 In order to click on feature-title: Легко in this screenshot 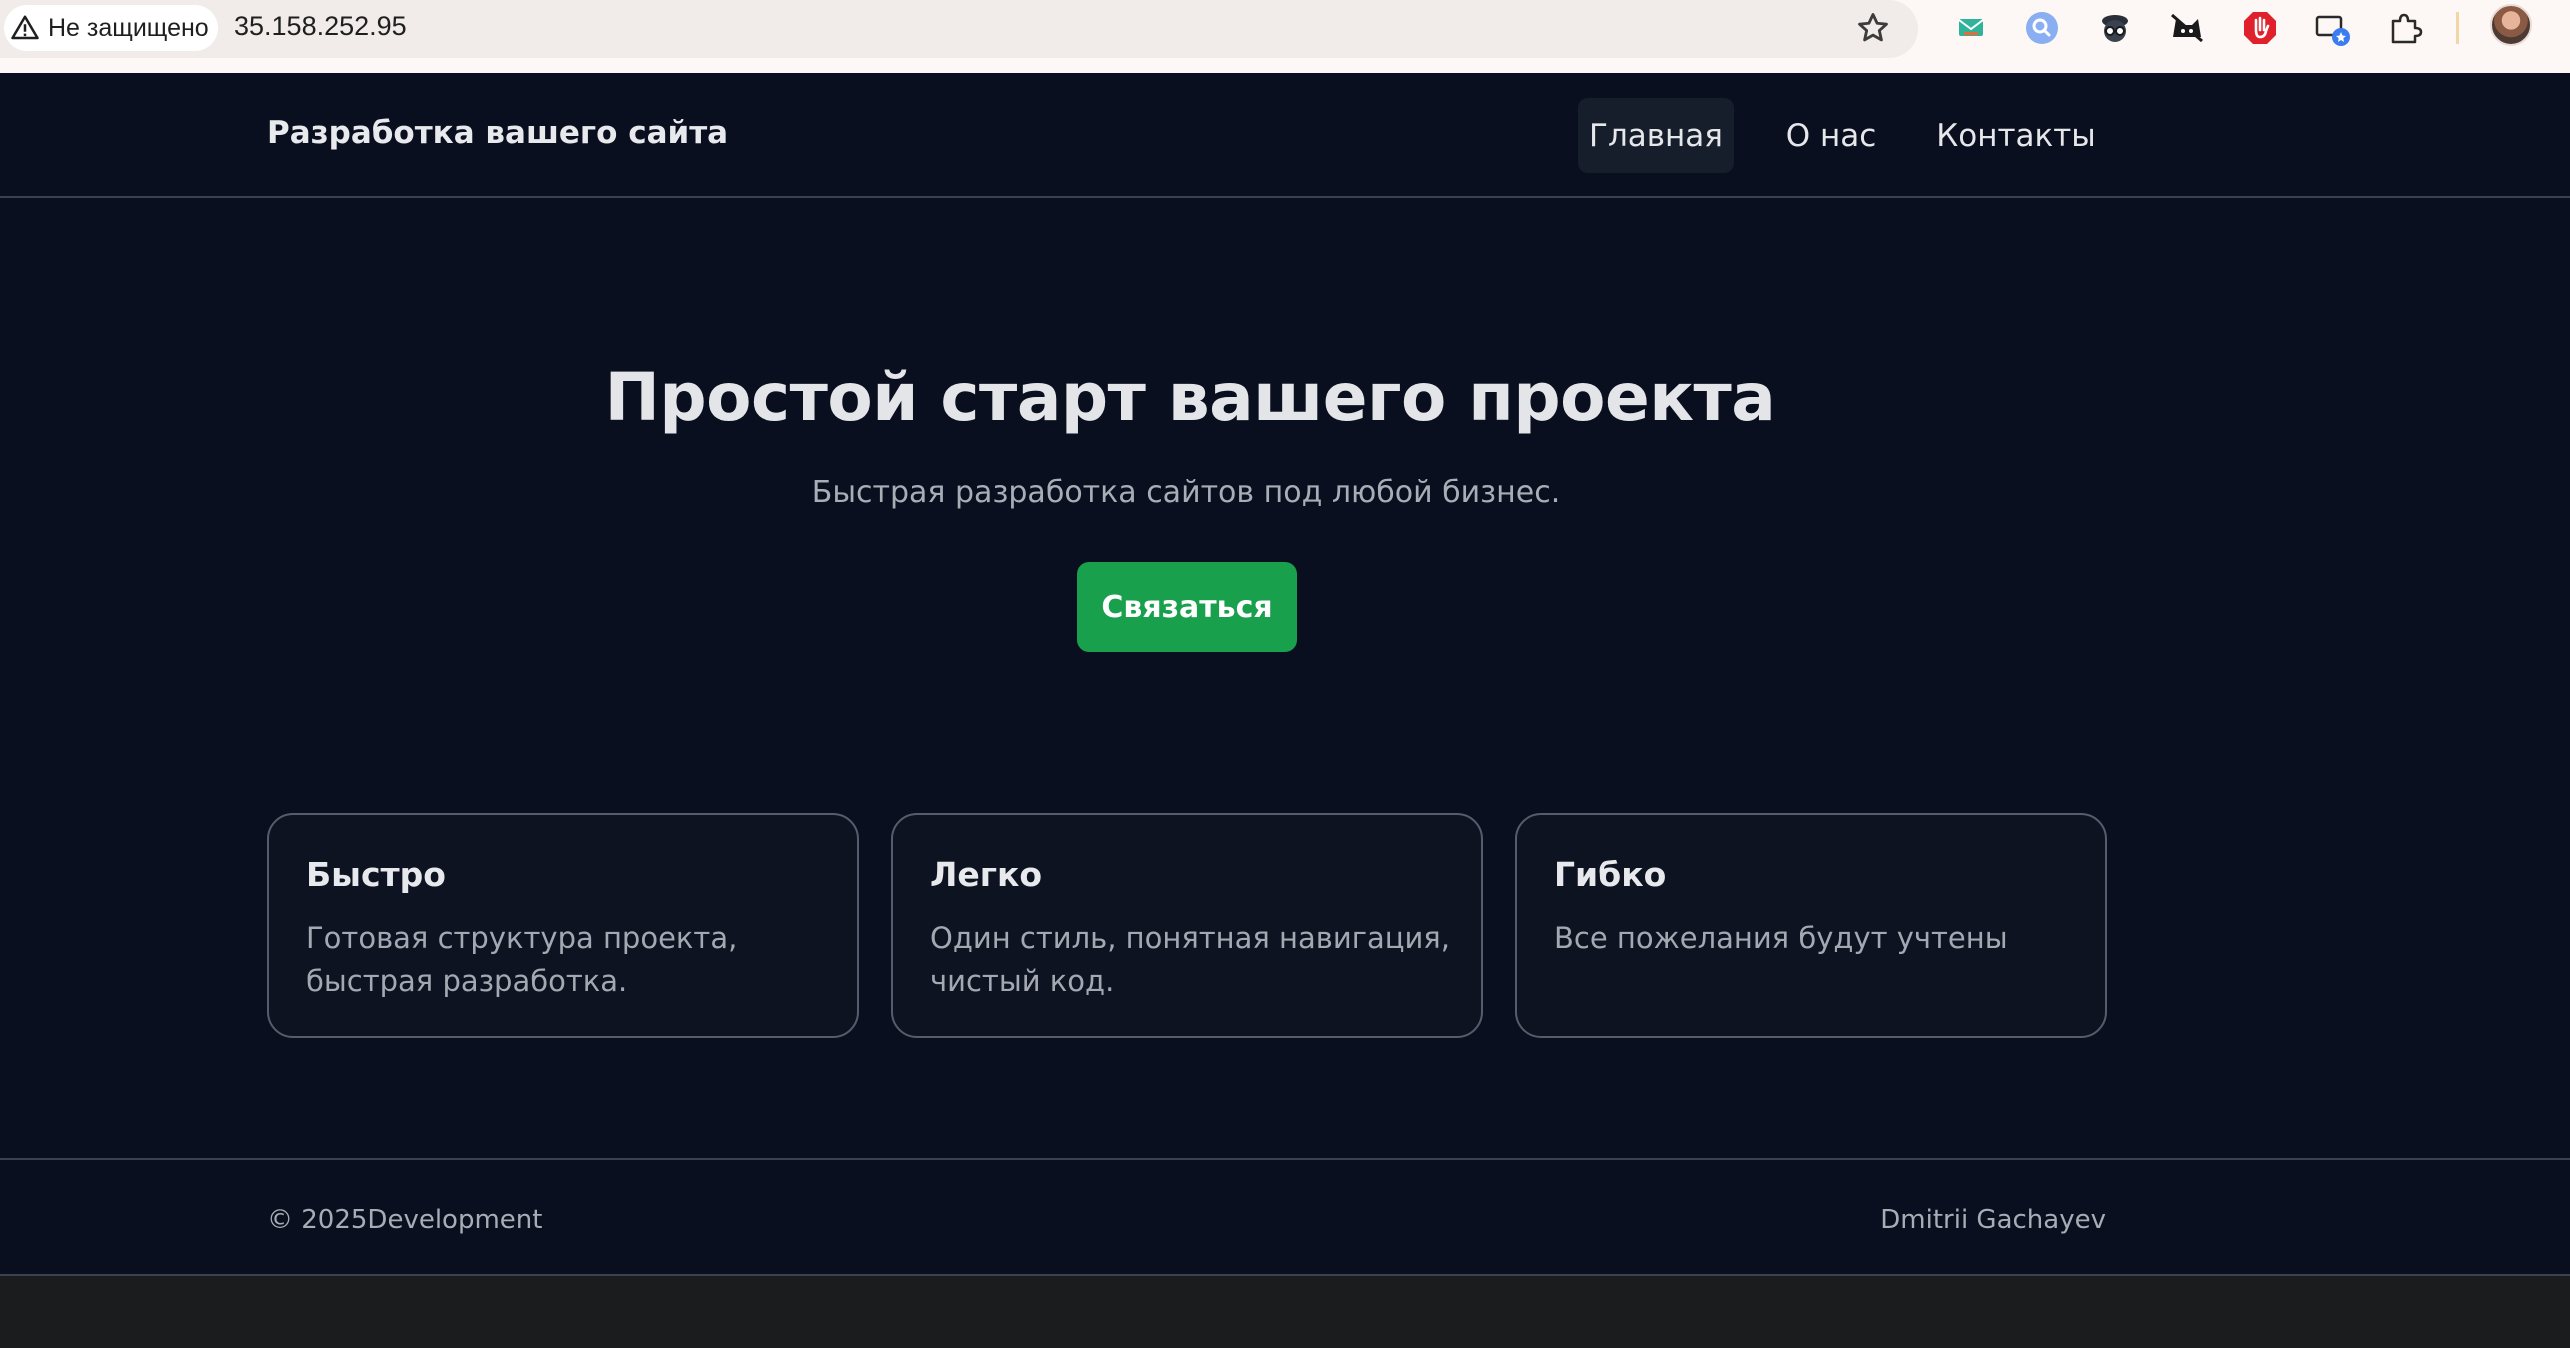, I will do `click(986, 874)`.